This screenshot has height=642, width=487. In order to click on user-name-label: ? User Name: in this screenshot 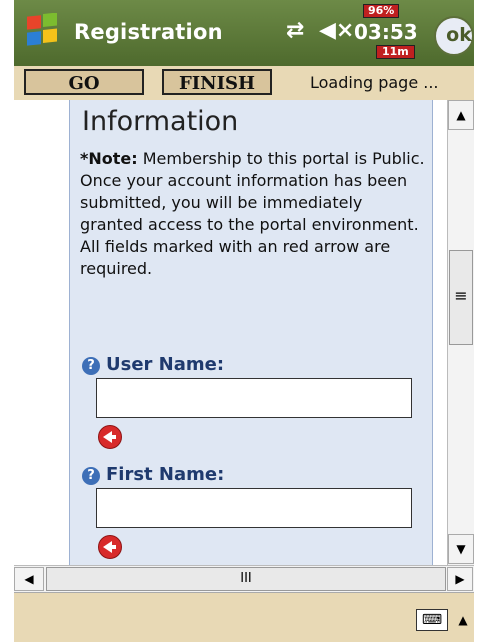, I will do `click(153, 364)`.